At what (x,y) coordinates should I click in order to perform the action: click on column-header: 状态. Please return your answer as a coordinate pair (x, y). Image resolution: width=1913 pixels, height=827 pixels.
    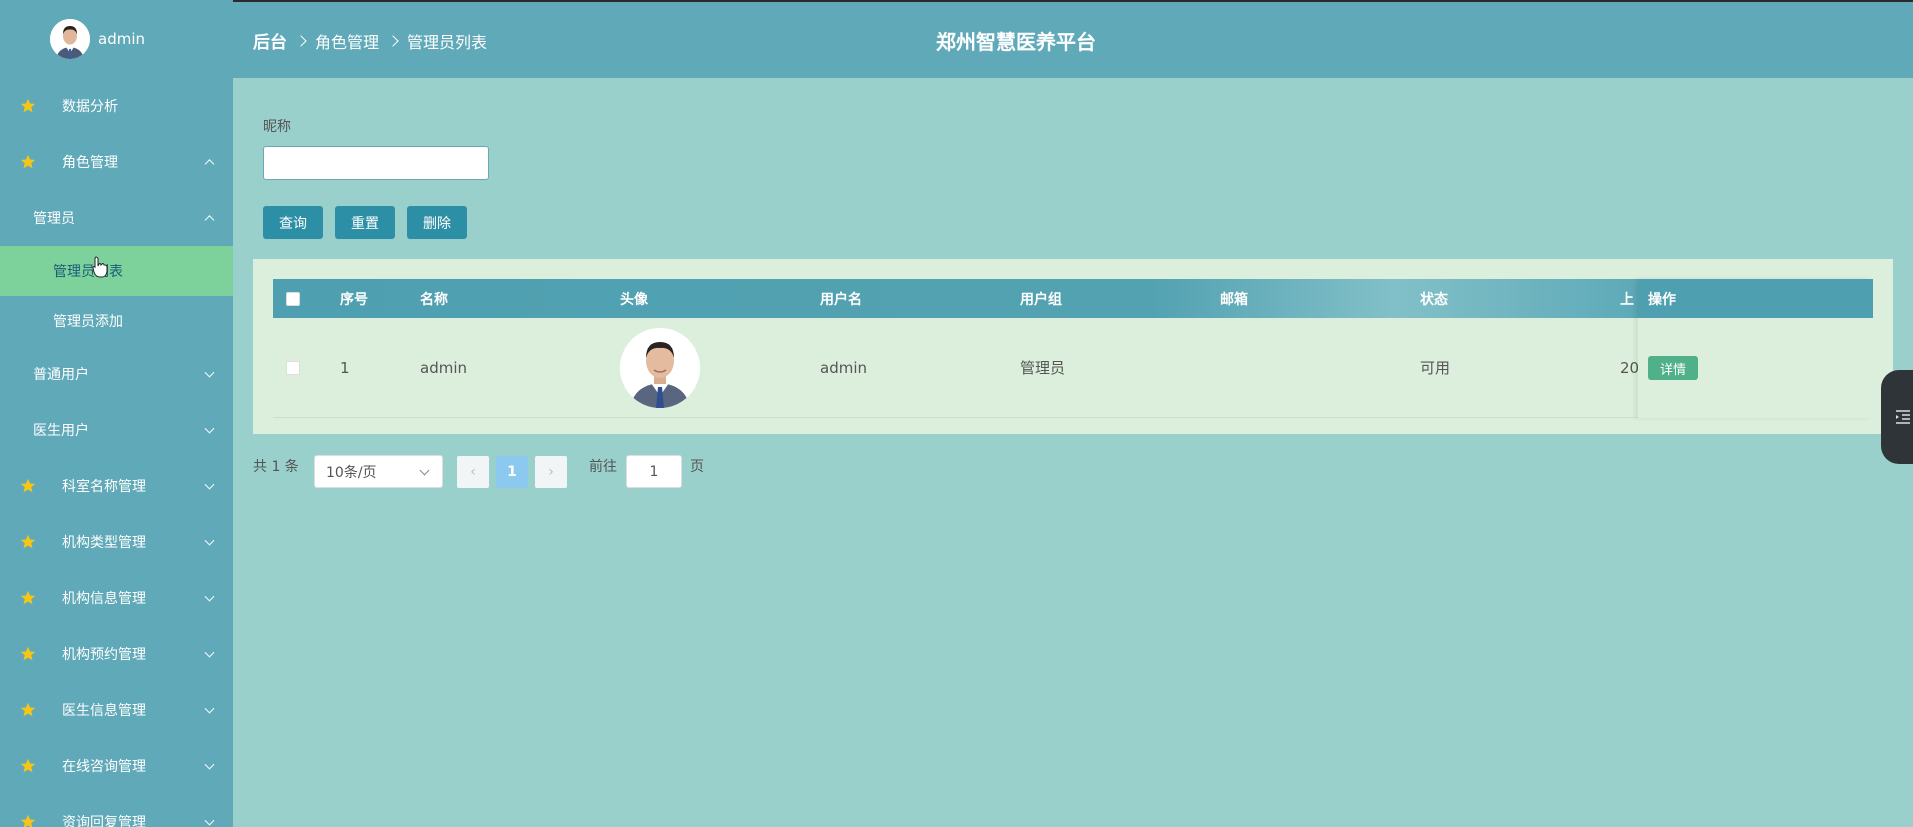
    Looking at the image, I should click on (1434, 299).